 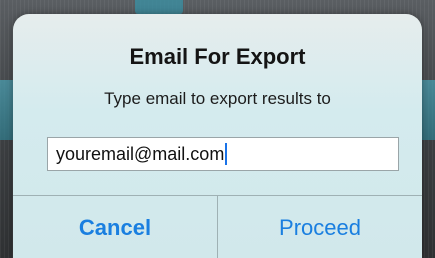 What do you see at coordinates (140, 153) in the screenshot?
I see `email-field-value: youremail@mail.com` at bounding box center [140, 153].